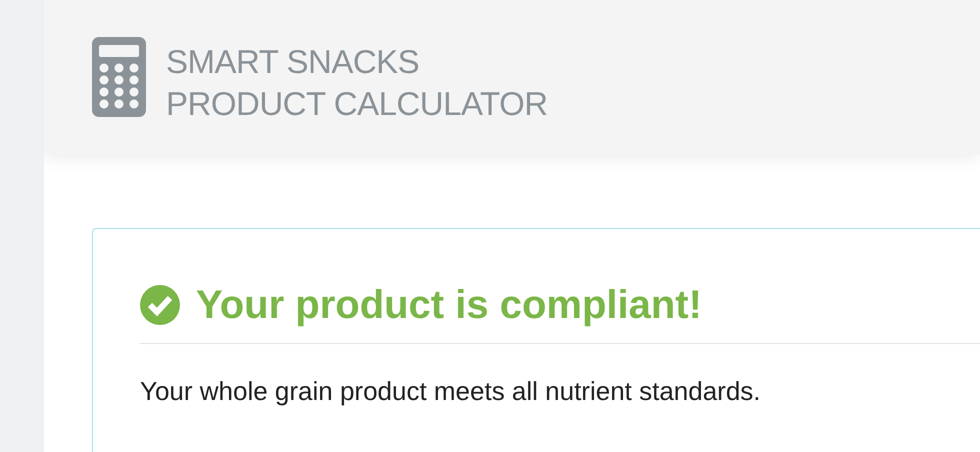 Image resolution: width=980 pixels, height=452 pixels. Describe the element at coordinates (293, 62) in the screenshot. I see `app-title: SMART SNACKS` at that location.